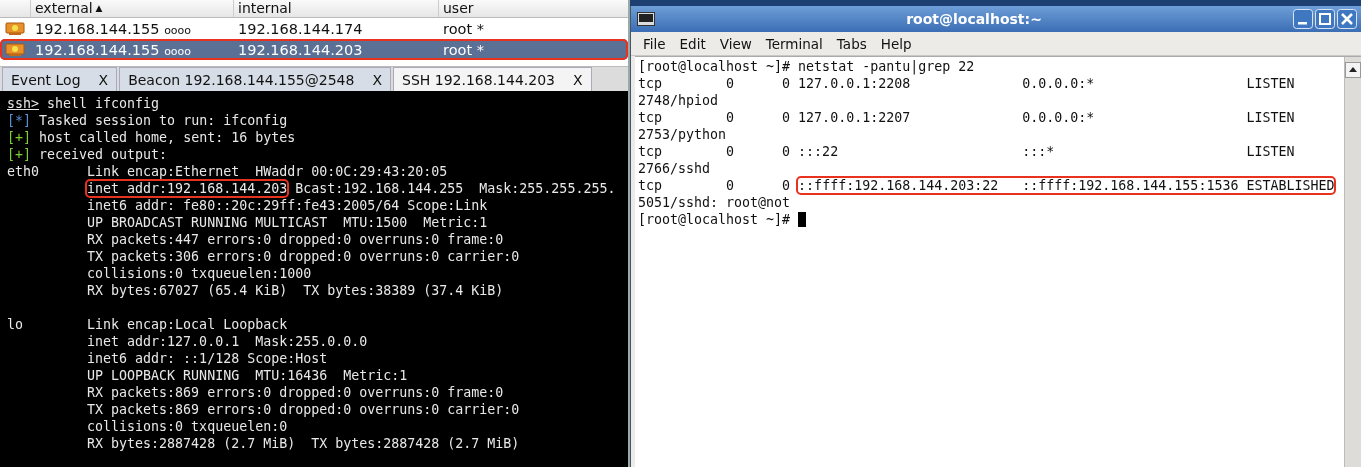 This screenshot has width=1361, height=467. What do you see at coordinates (23, 171) in the screenshot?
I see `interface-name: eth0` at bounding box center [23, 171].